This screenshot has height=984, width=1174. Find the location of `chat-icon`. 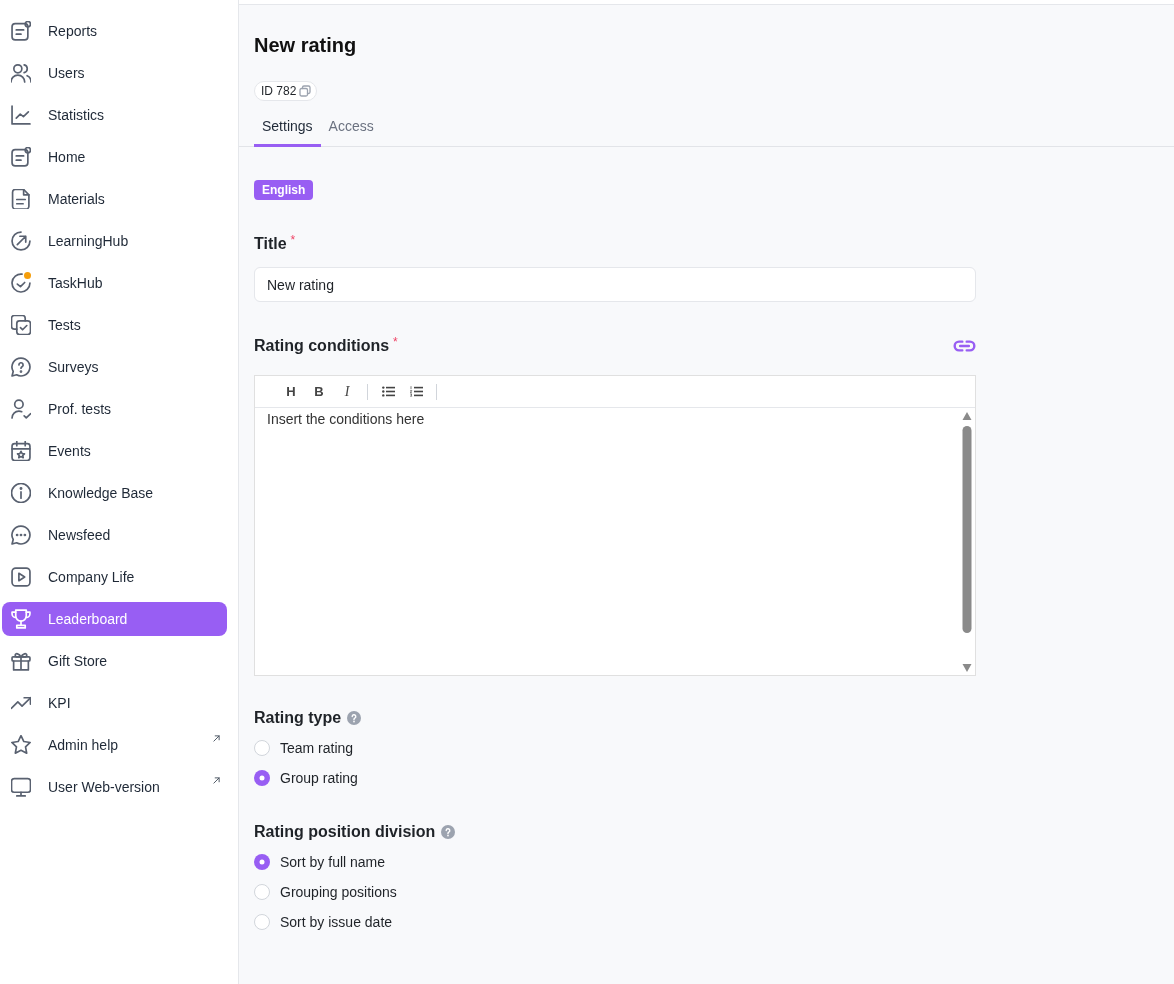

chat-icon is located at coordinates (21, 535).